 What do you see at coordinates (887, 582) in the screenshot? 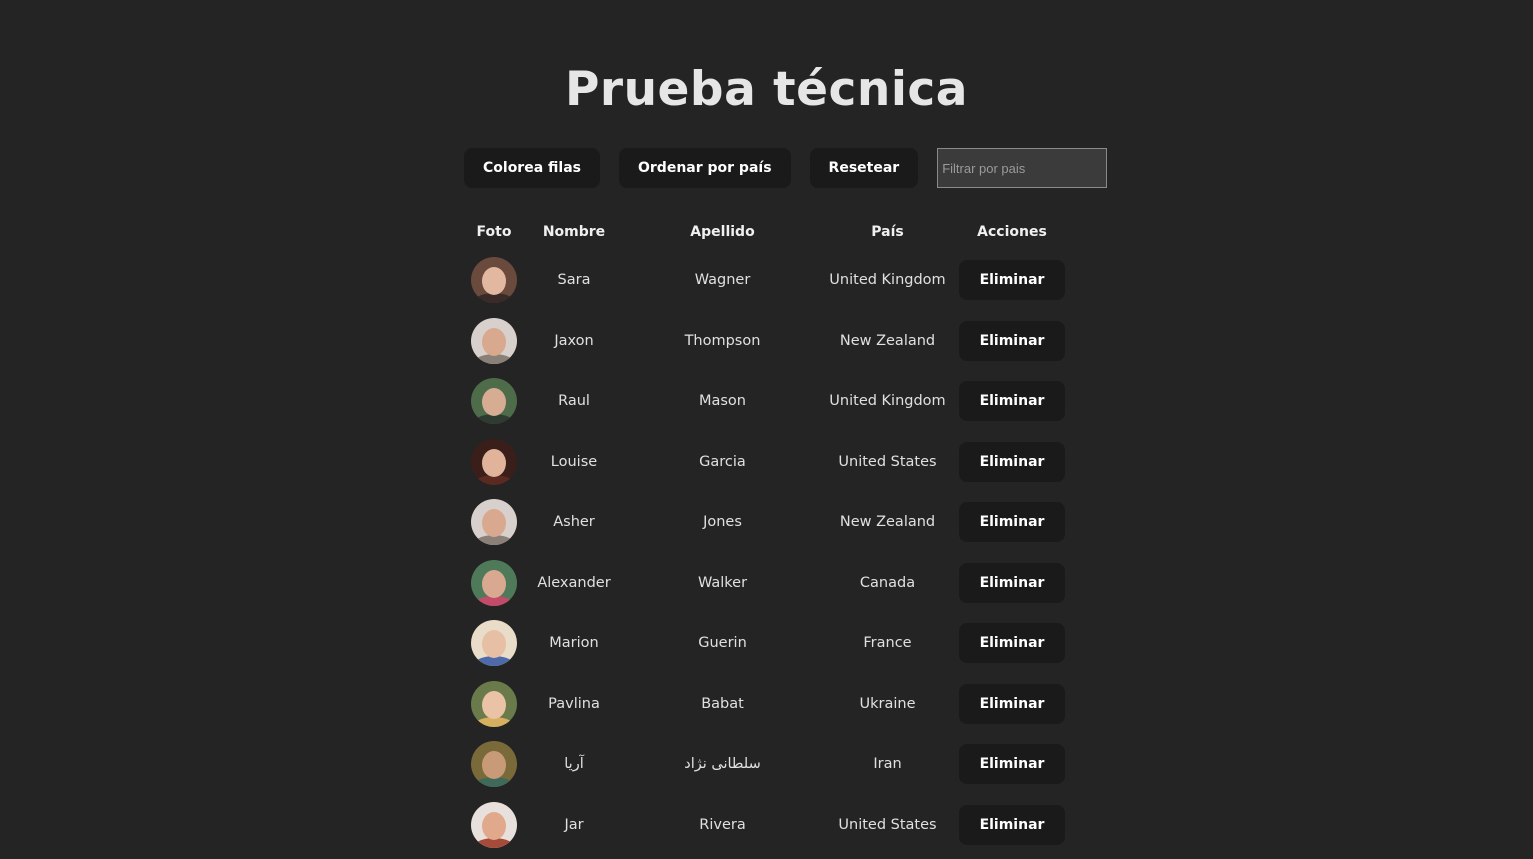
I see `country-cell: Canada` at bounding box center [887, 582].